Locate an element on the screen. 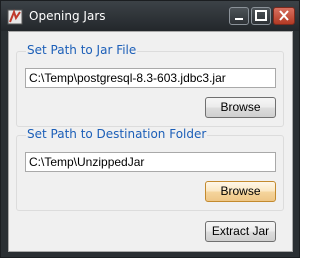 The image size is (320, 258). maximize-icon is located at coordinates (261, 15).